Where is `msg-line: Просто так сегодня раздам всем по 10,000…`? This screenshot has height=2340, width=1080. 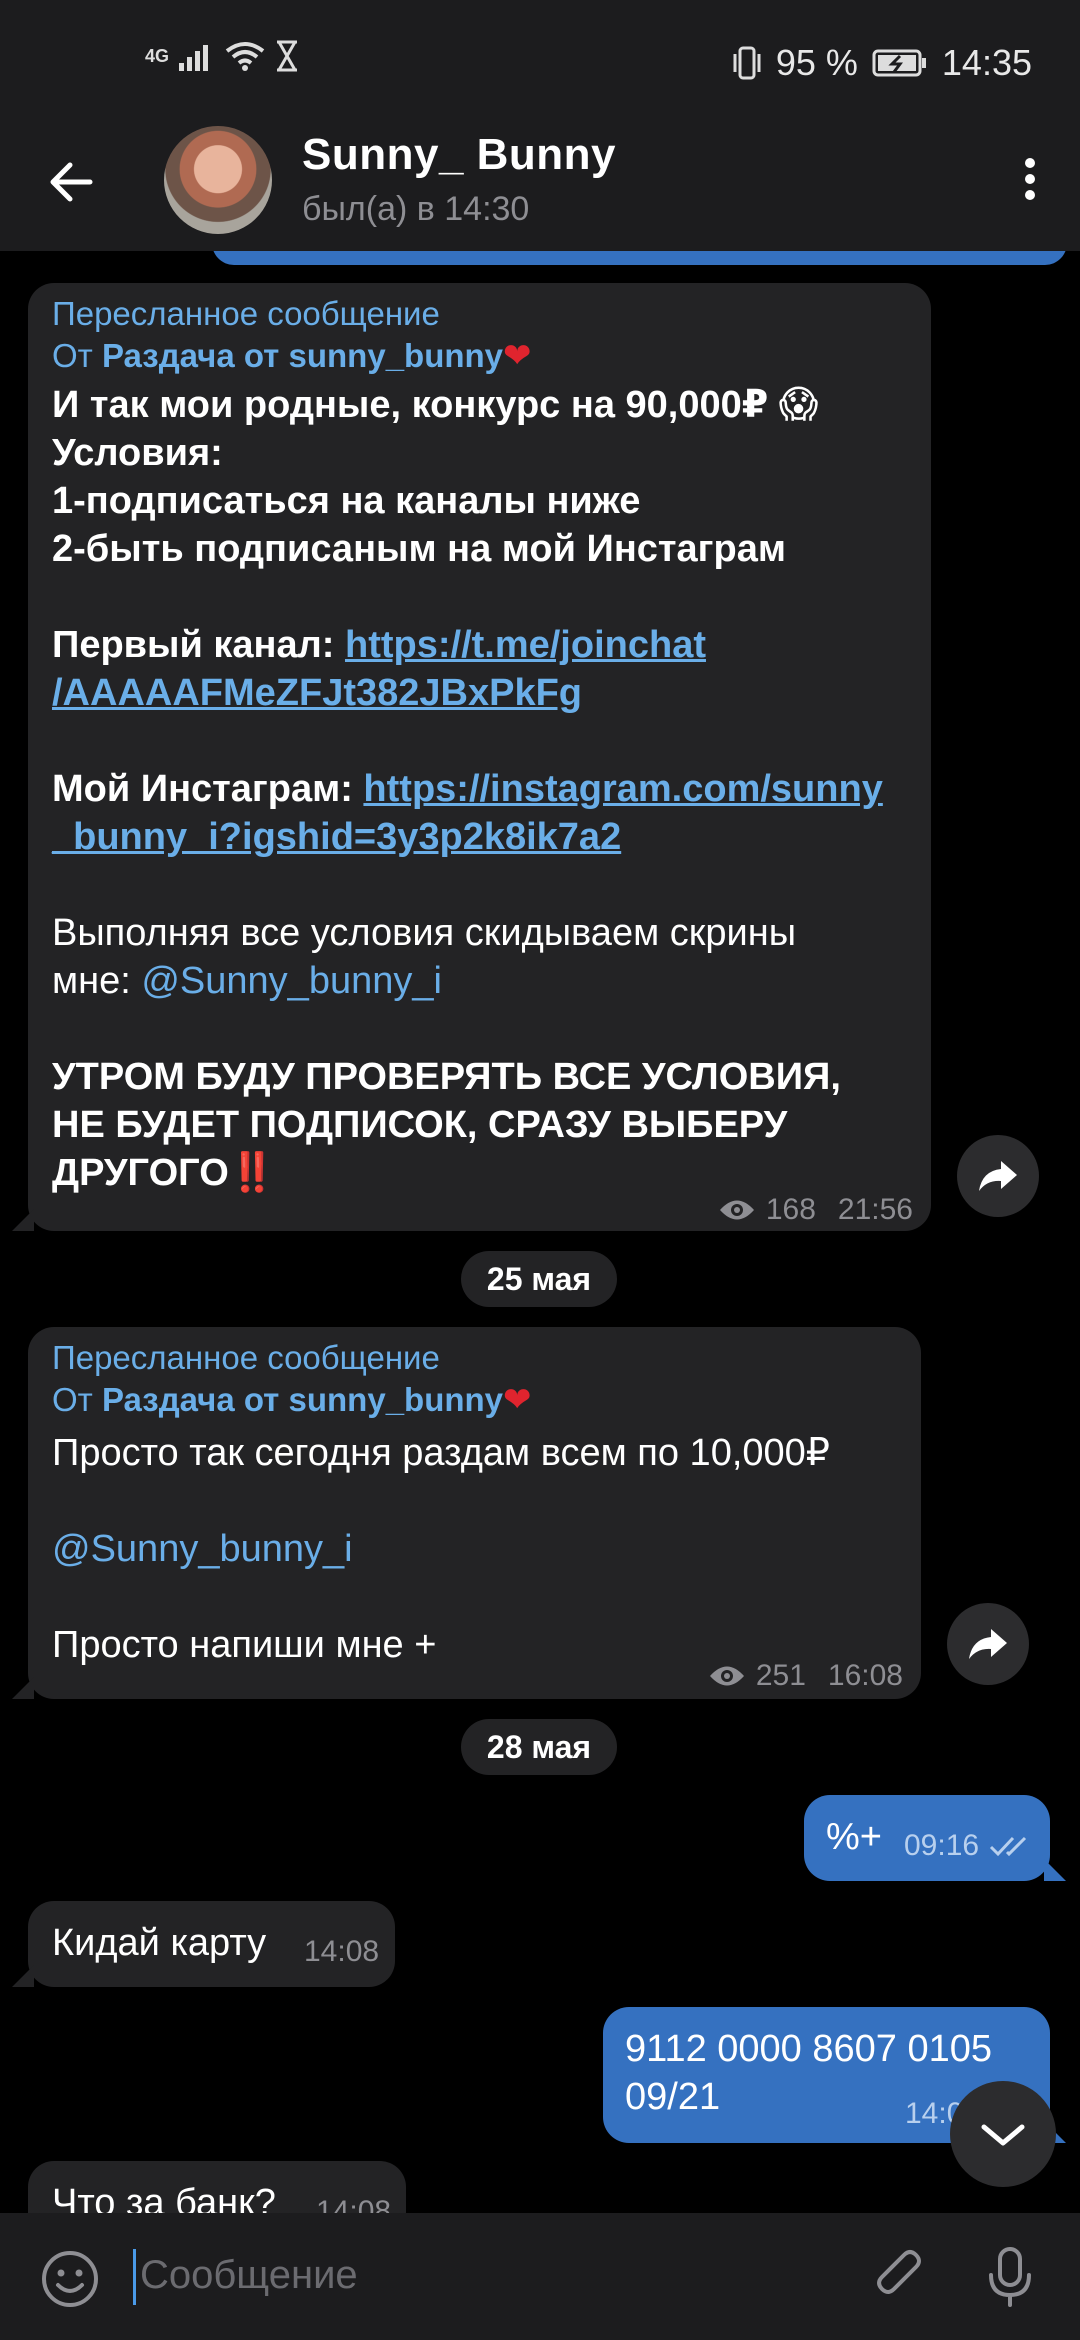 msg-line: Просто так сегодня раздам всем по 10,000… is located at coordinates (441, 1453).